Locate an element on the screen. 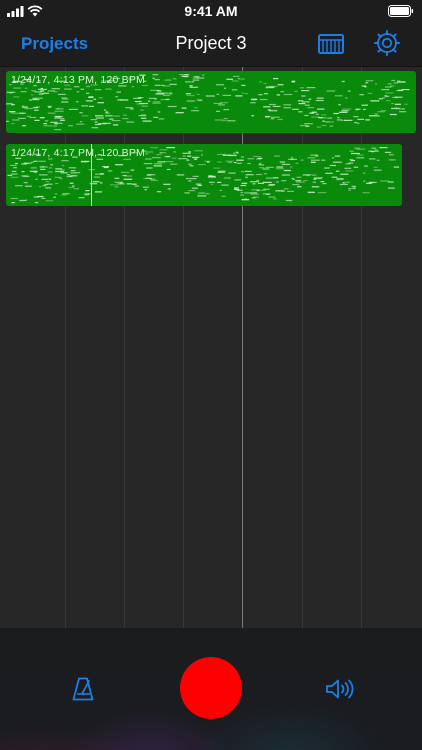 The height and width of the screenshot is (750, 422). metronome-icon is located at coordinates (83, 689).